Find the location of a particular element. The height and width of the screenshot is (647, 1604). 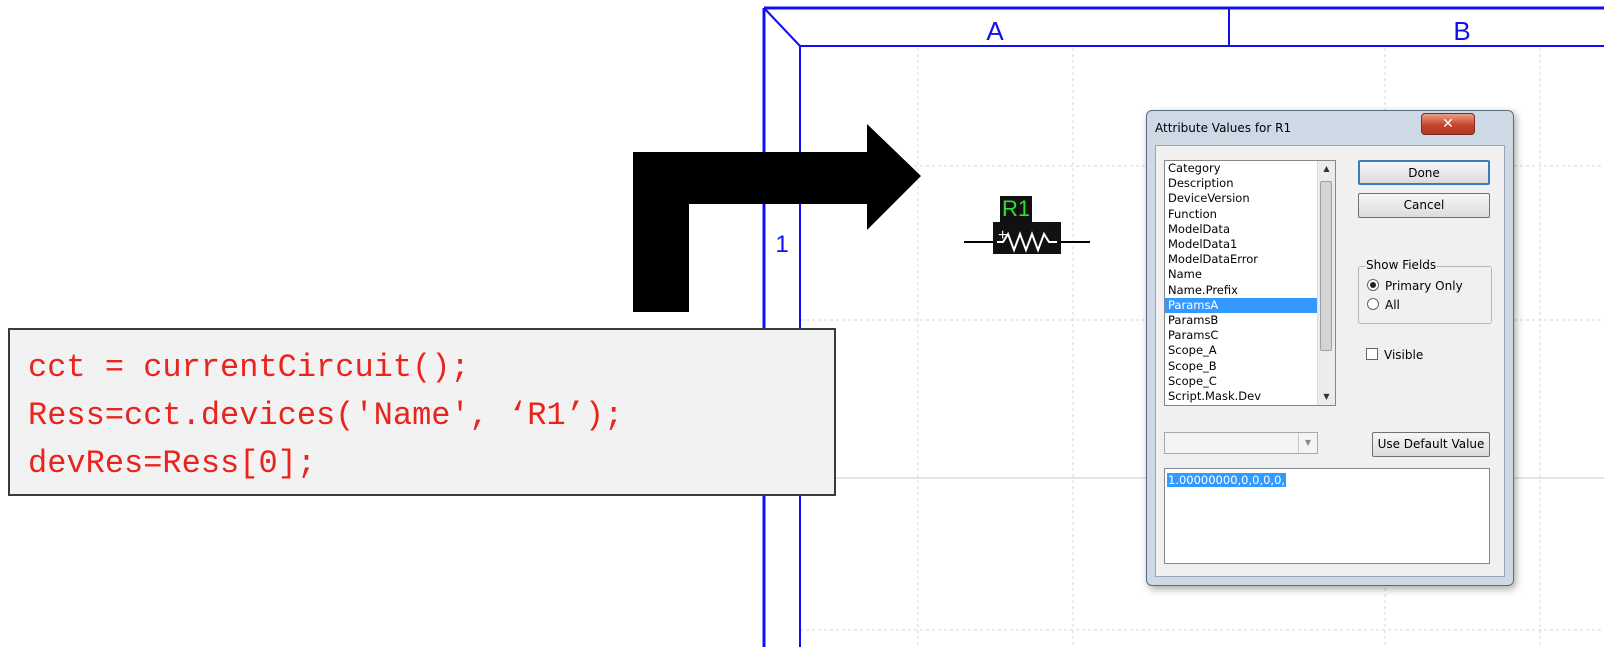

list-item: ParamsB is located at coordinates (1241, 320).